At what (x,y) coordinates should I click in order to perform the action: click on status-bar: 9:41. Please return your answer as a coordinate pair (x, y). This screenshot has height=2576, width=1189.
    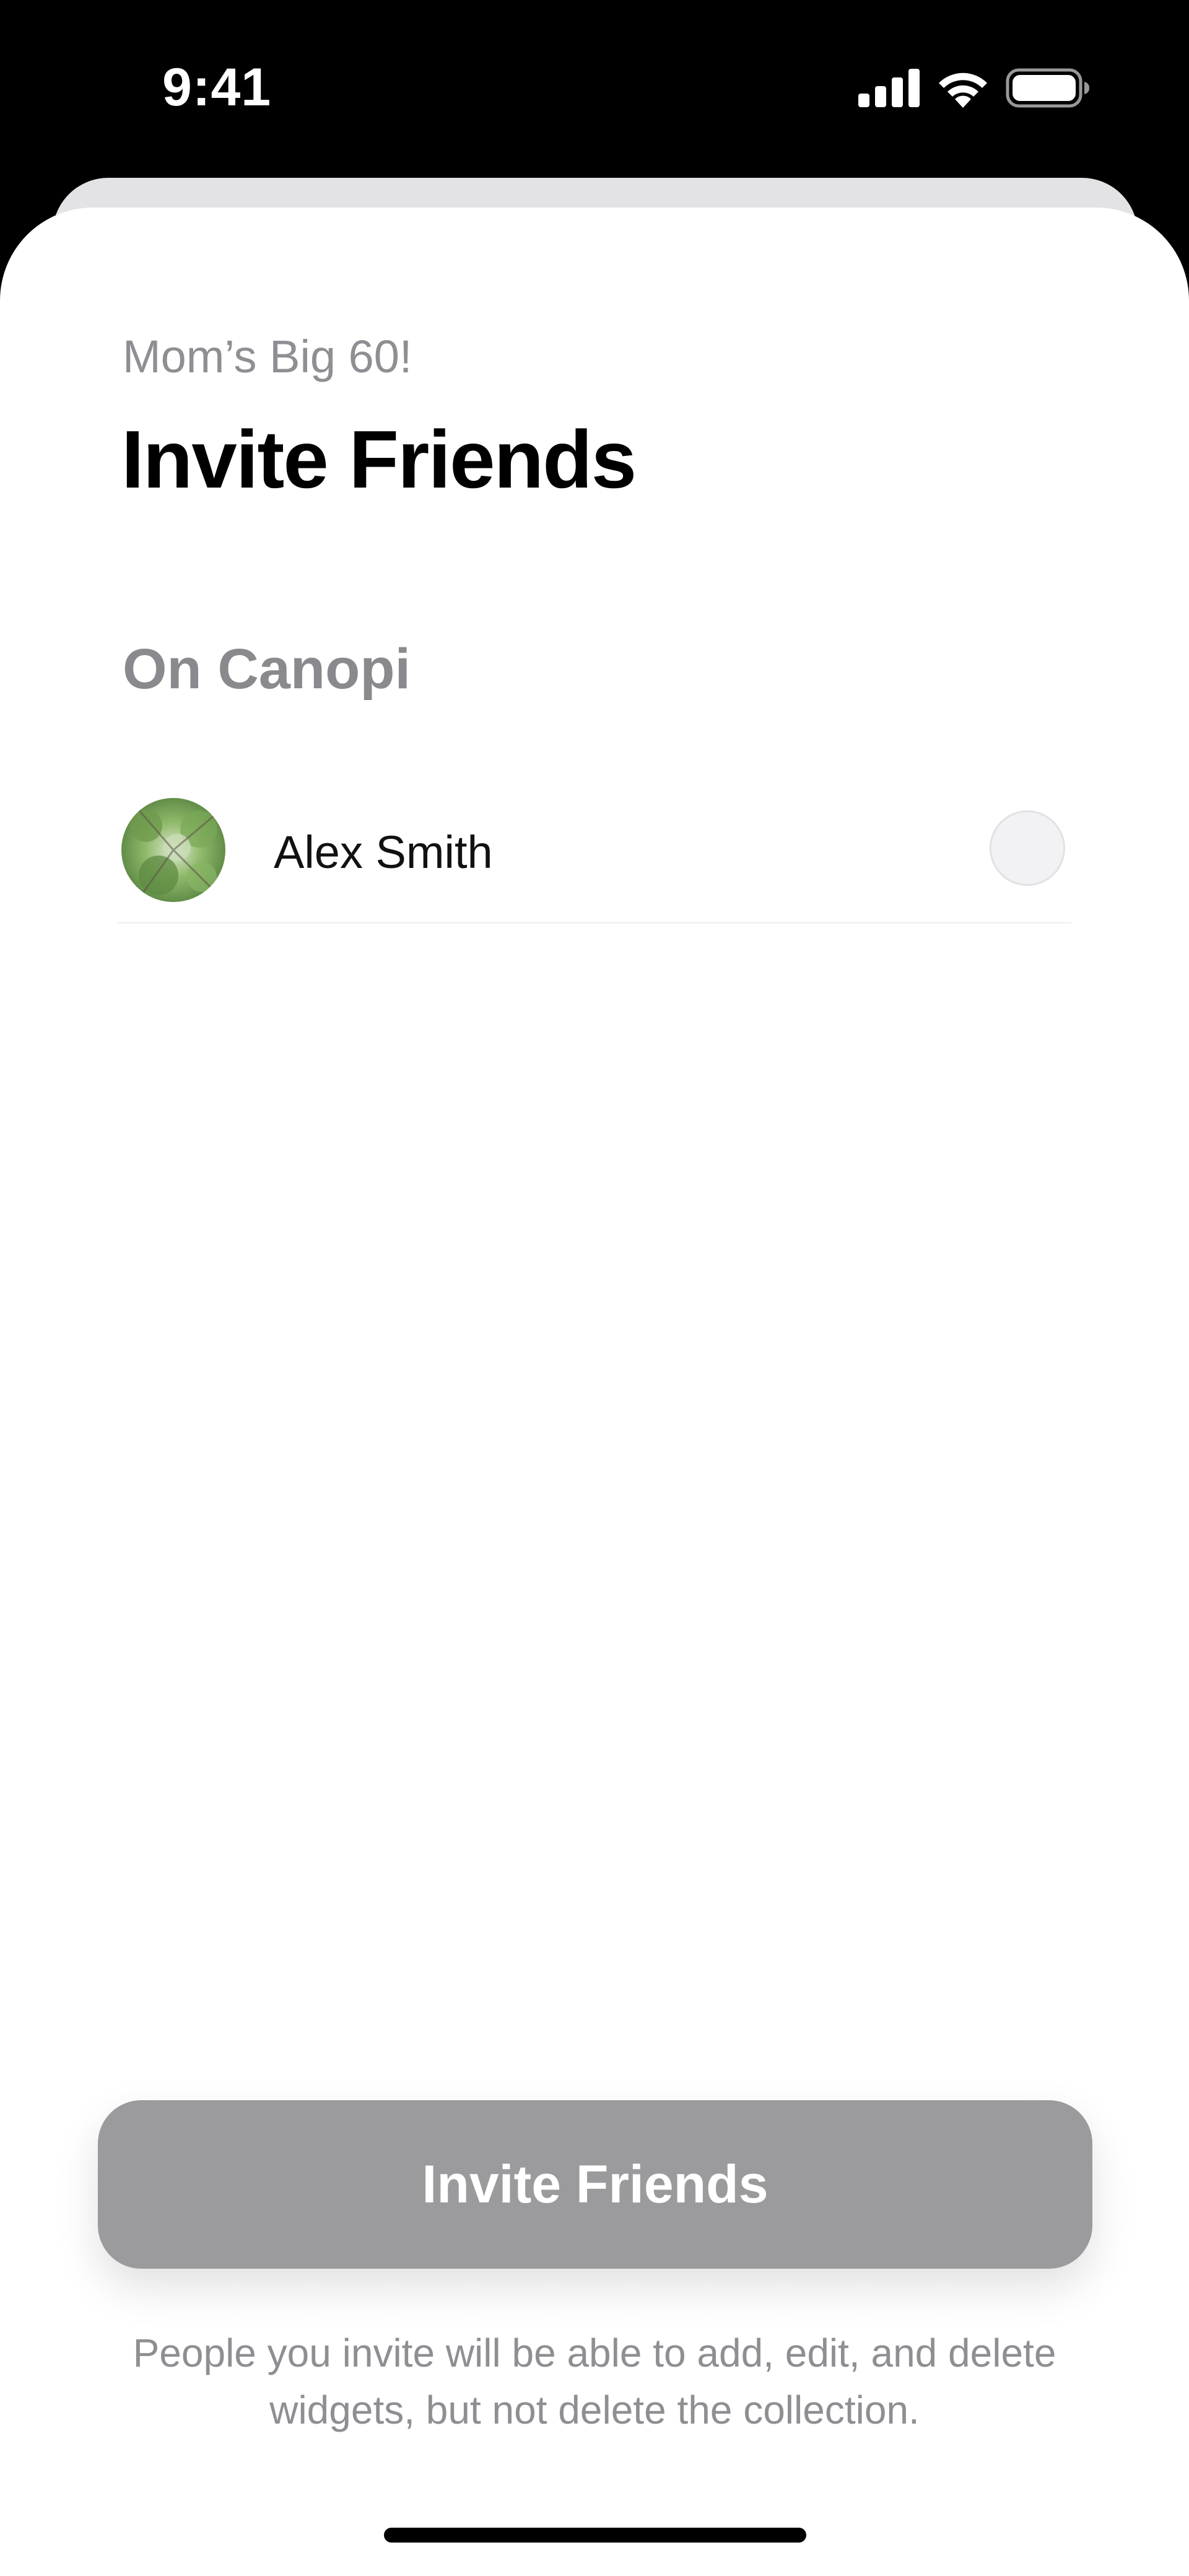
    Looking at the image, I should click on (594, 90).